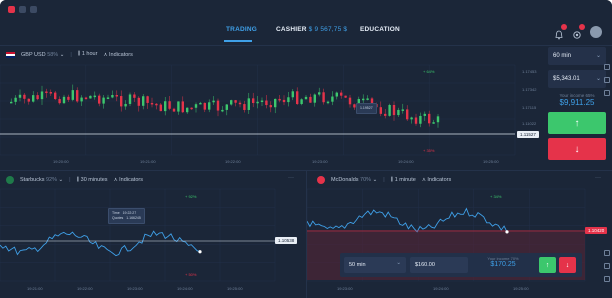 Image resolution: width=612 pixels, height=298 pixels. Describe the element at coordinates (582, 27) in the screenshot. I see `settings-badge` at that location.